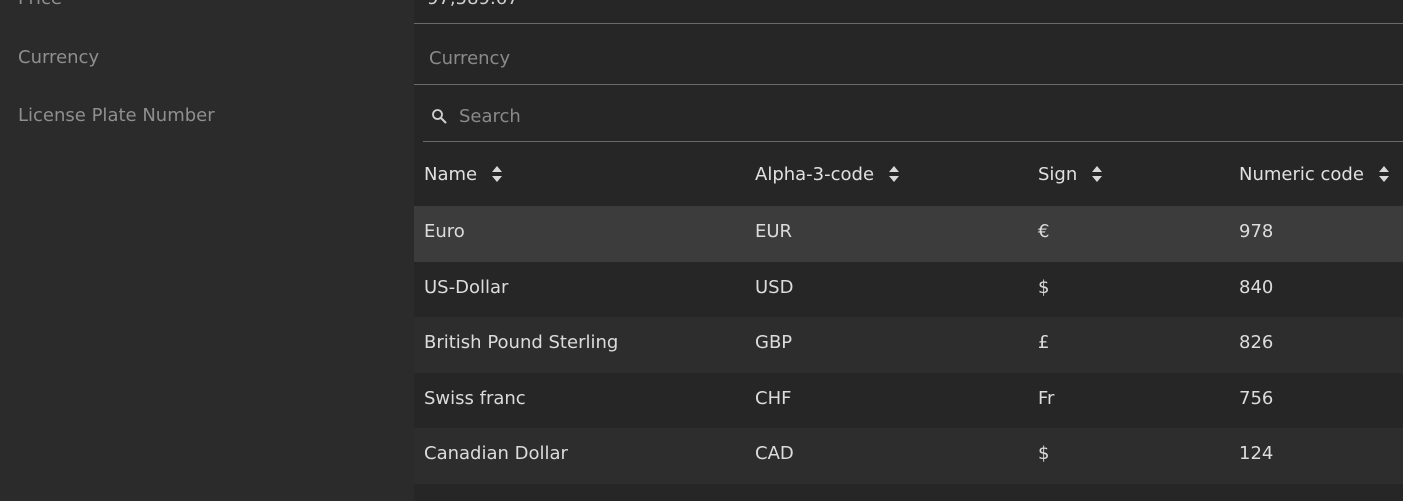 The height and width of the screenshot is (501, 1403). What do you see at coordinates (59, 57) in the screenshot?
I see `currency-label: Currency` at bounding box center [59, 57].